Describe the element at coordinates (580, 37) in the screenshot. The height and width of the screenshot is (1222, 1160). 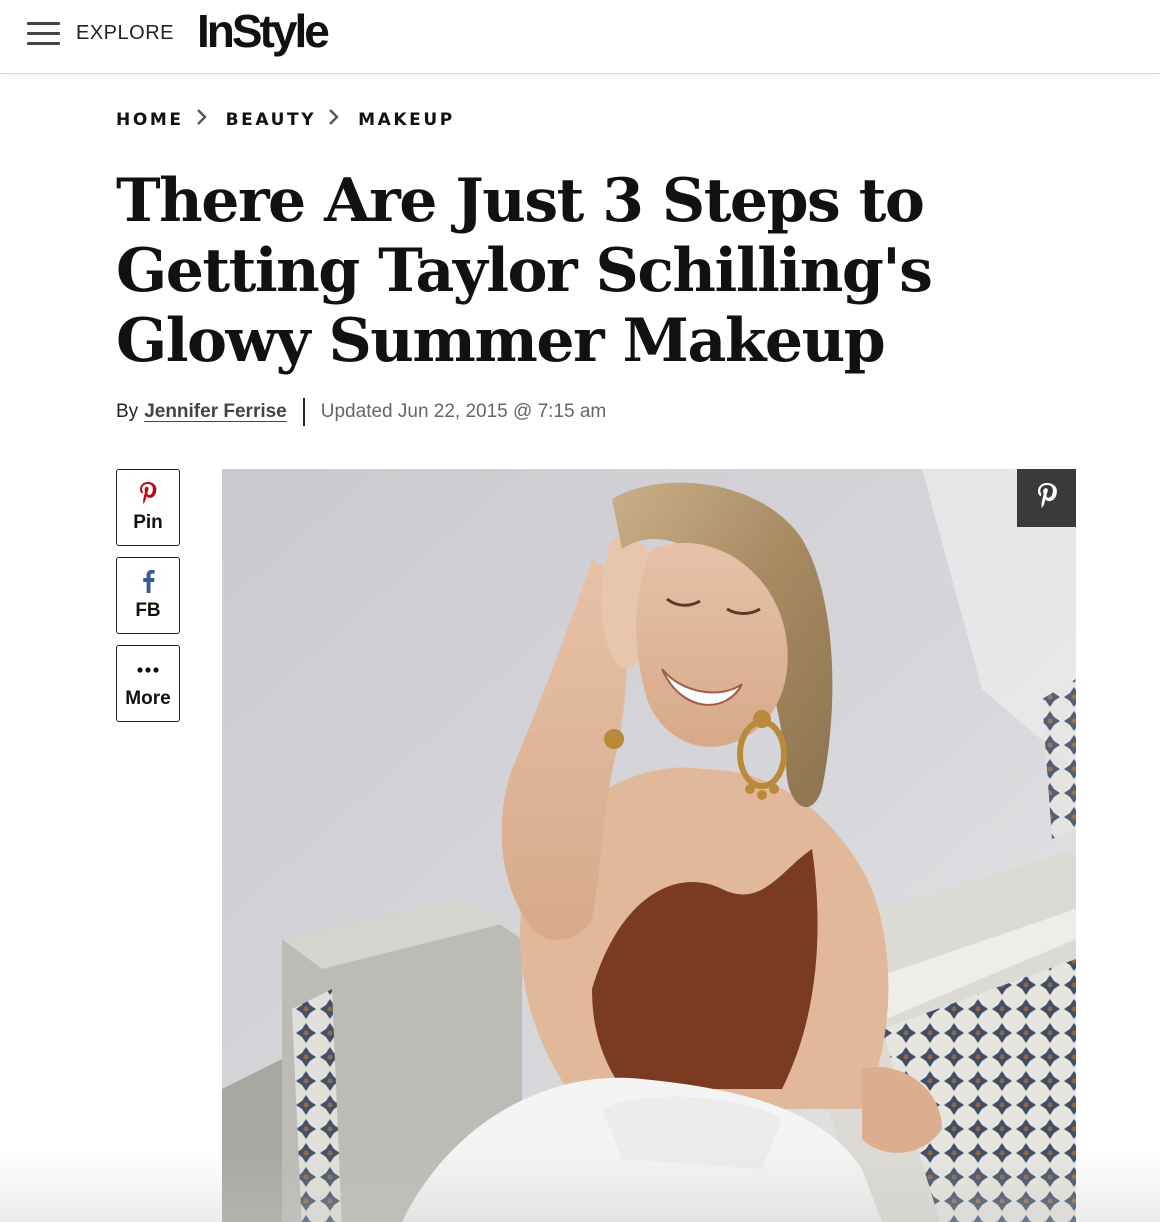
I see `site-header: EXPLORE InStyle` at that location.